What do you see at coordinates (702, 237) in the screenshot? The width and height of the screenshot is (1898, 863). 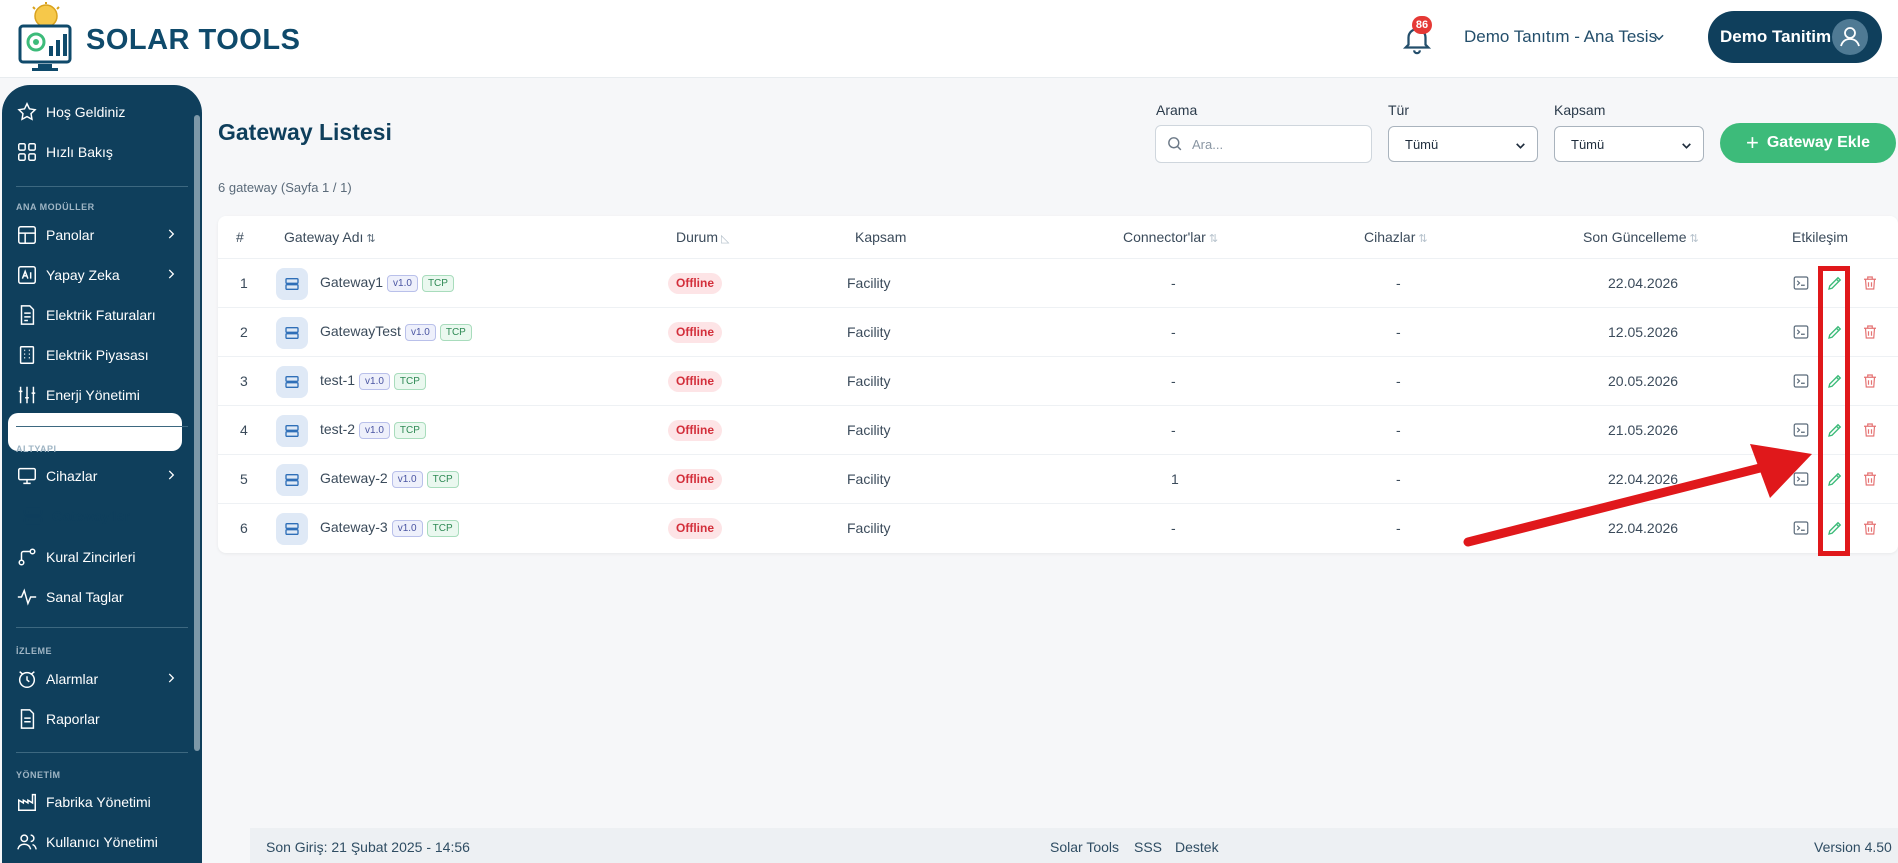 I see `column-header-status: Durum ◺` at bounding box center [702, 237].